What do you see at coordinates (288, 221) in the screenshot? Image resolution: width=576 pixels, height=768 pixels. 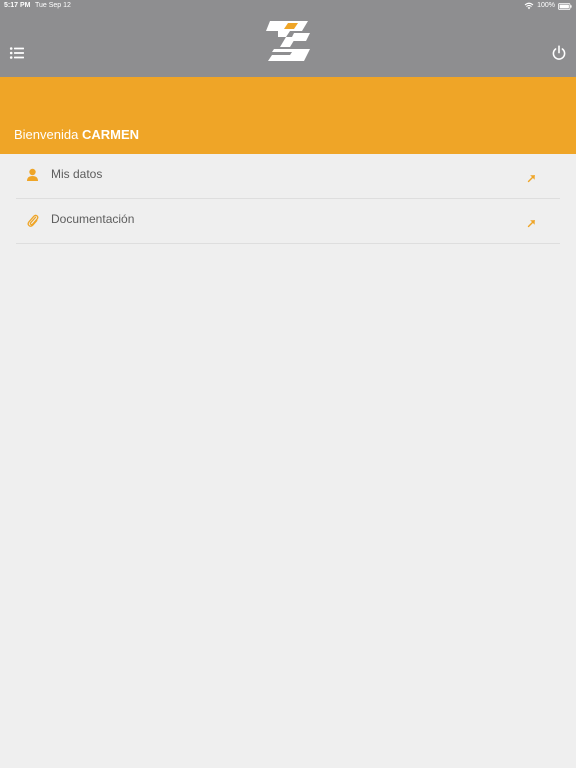 I see `list-item-documentacion: Documentación` at bounding box center [288, 221].